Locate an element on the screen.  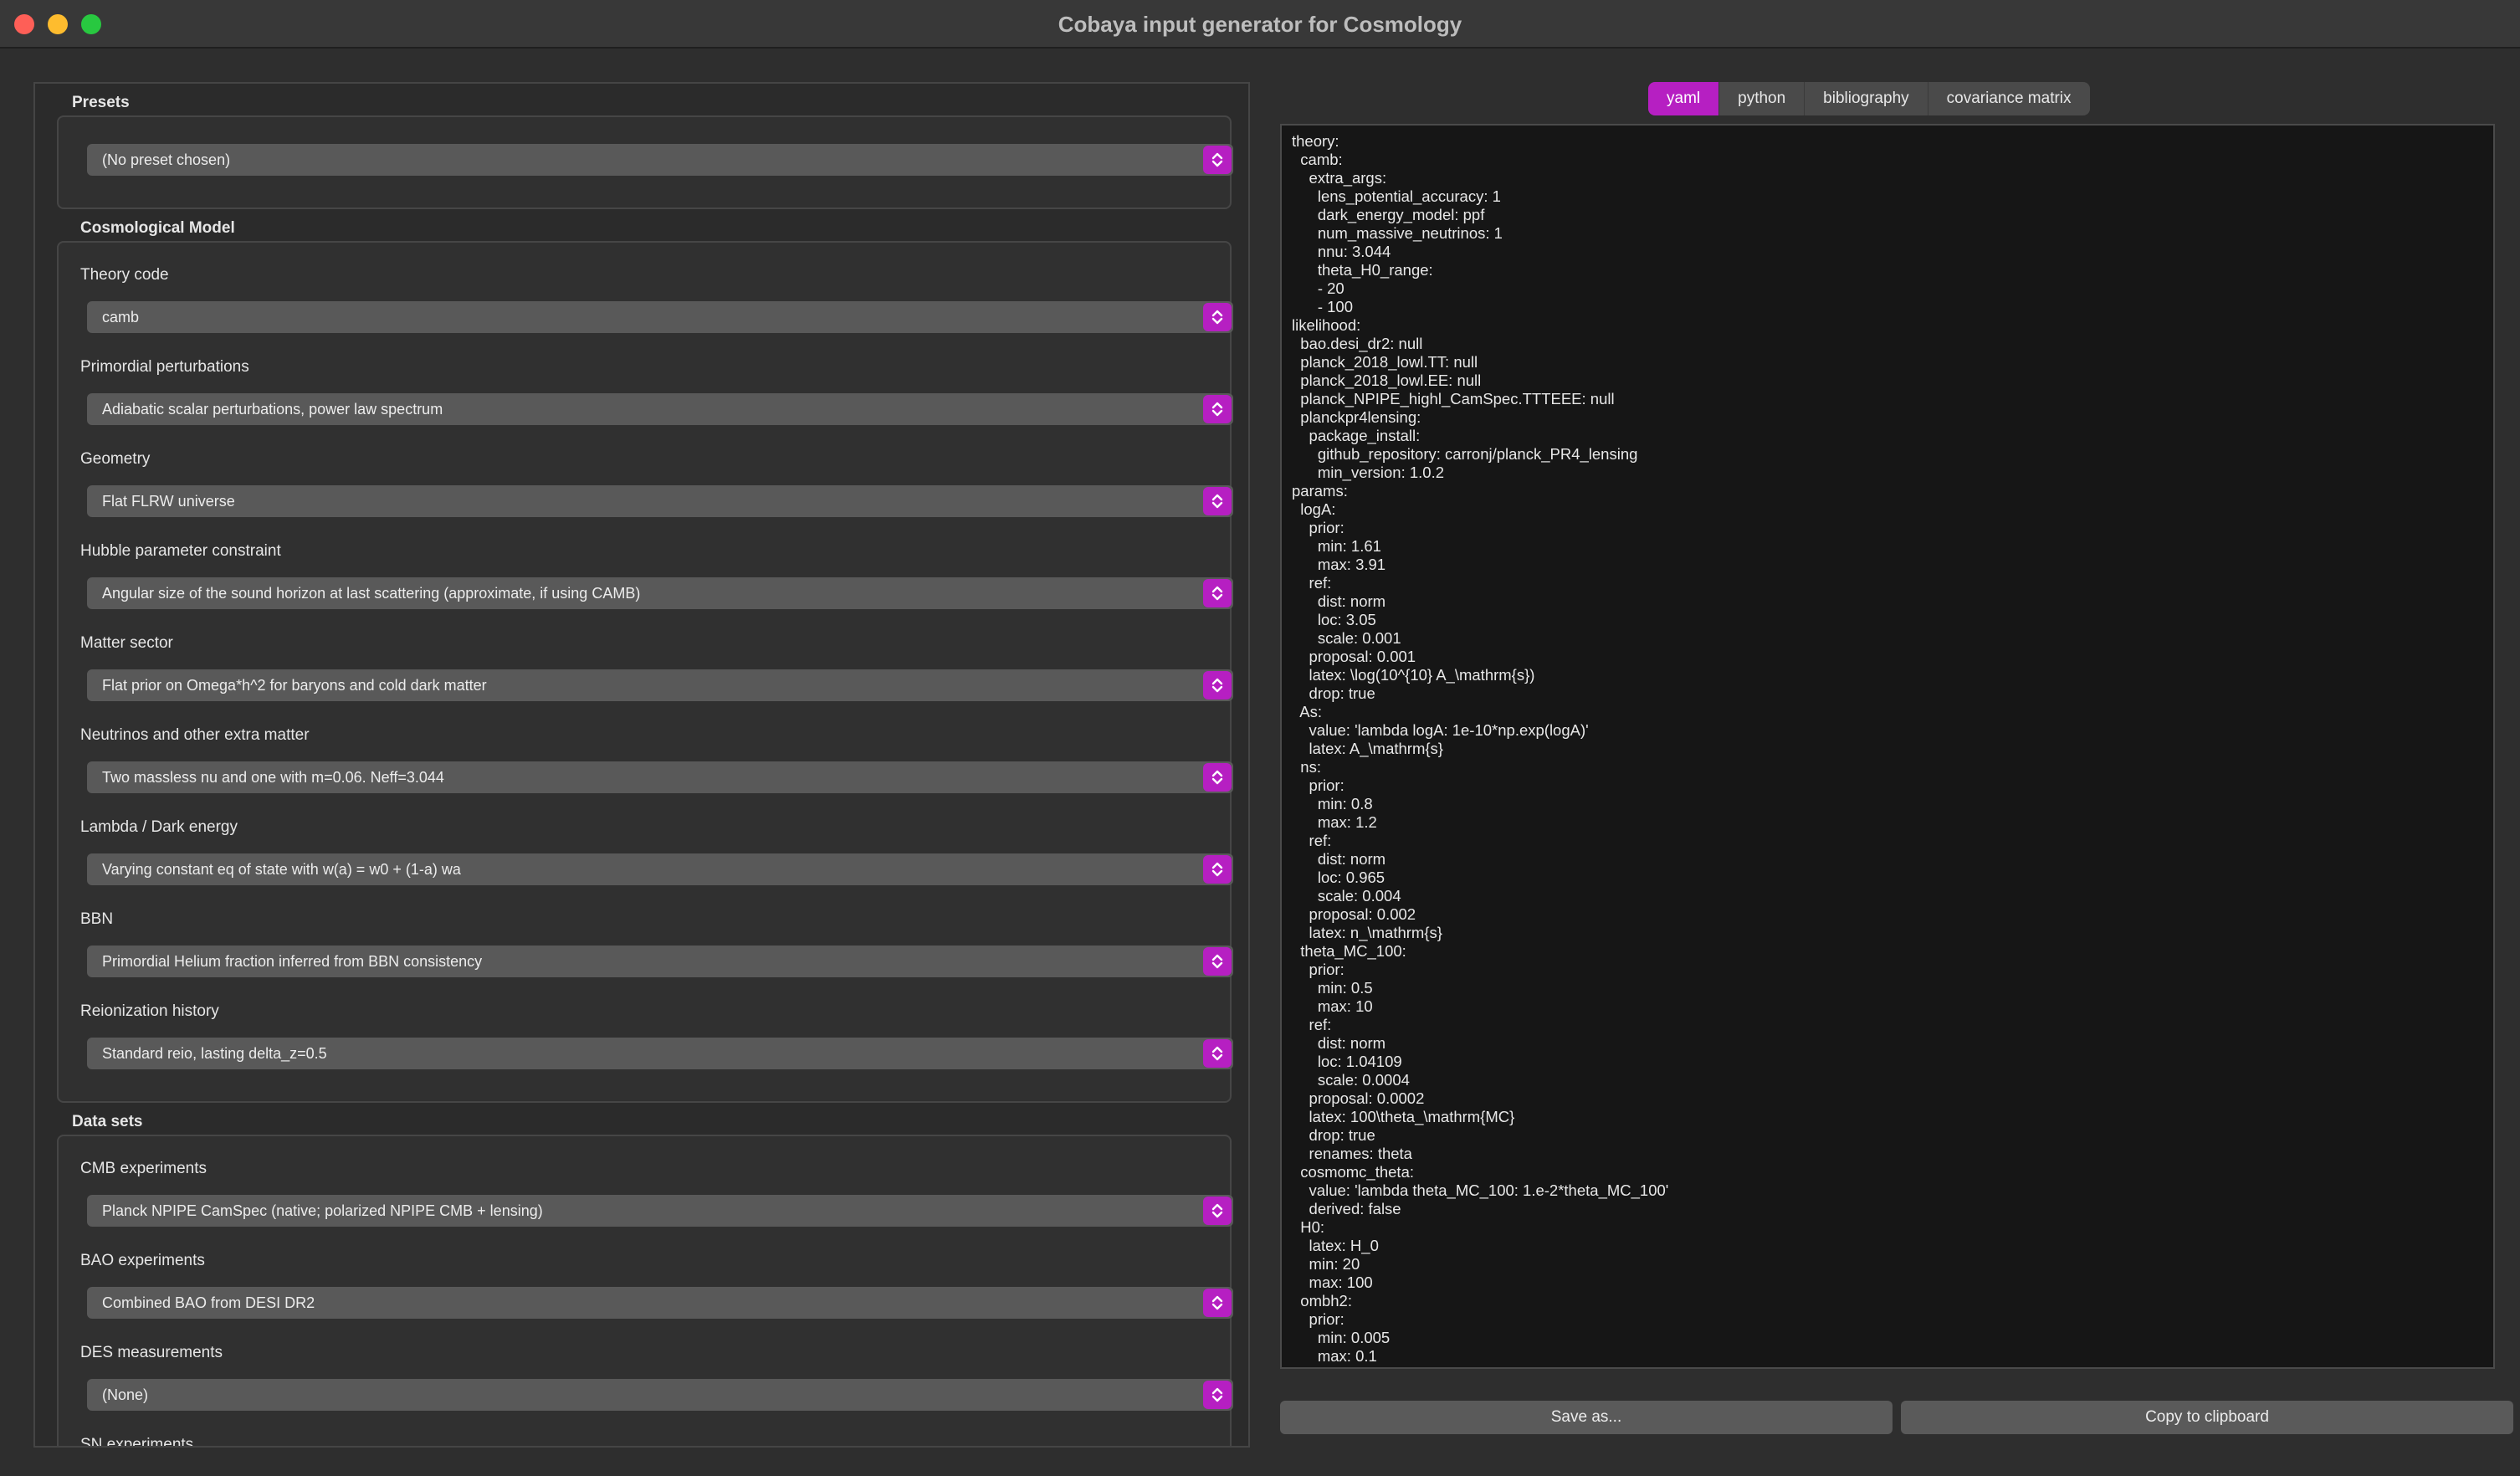
reionization-select: Standard reio, lasting delta_z=0.5 is located at coordinates (660, 1053).